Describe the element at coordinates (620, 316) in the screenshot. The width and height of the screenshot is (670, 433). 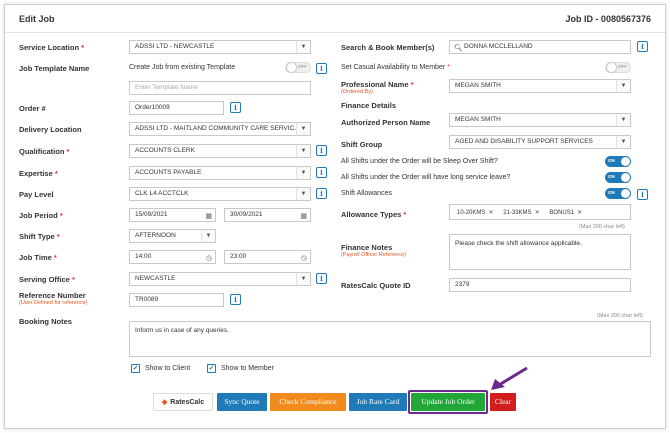
I see `booking-char-hint: (Max 200 char left)` at that location.